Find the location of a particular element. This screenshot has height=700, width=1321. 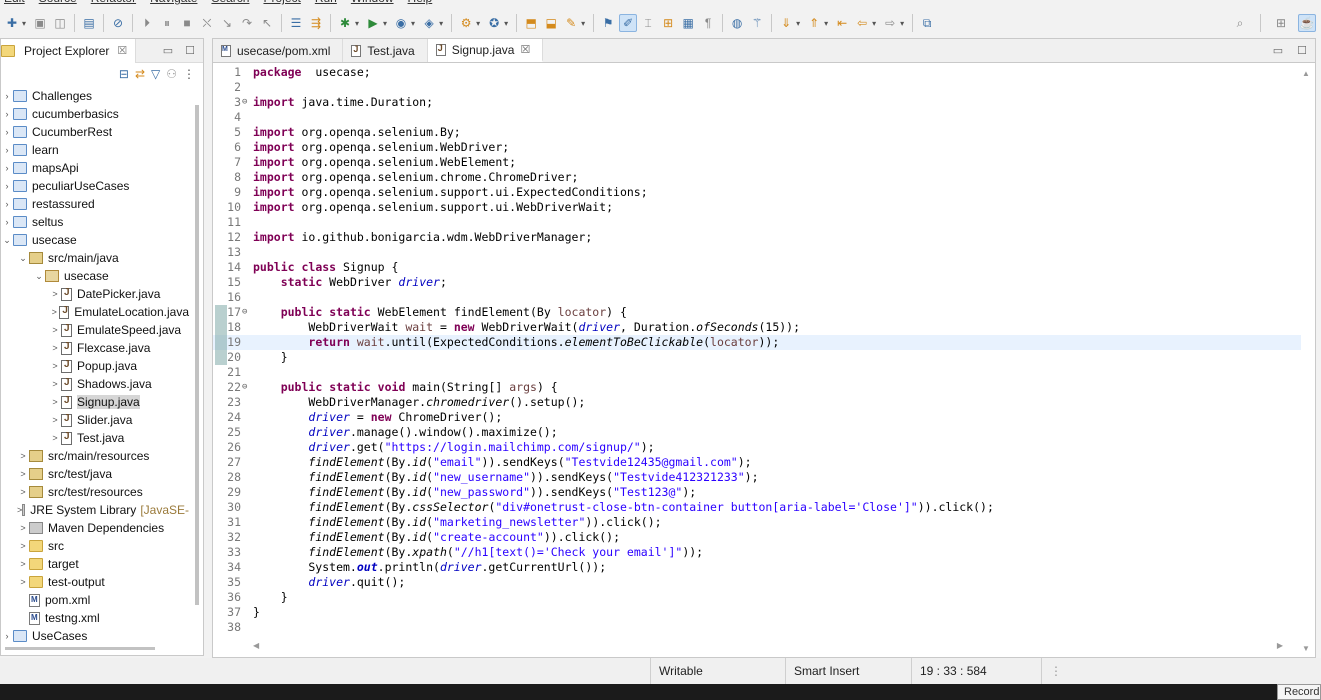

tree-item: > target is located at coordinates (95, 564).